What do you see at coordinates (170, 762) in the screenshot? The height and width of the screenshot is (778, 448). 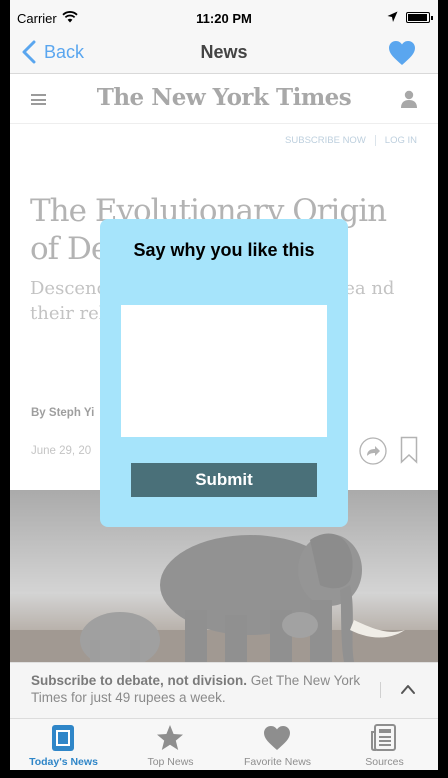 I see `tab-label: Top News` at bounding box center [170, 762].